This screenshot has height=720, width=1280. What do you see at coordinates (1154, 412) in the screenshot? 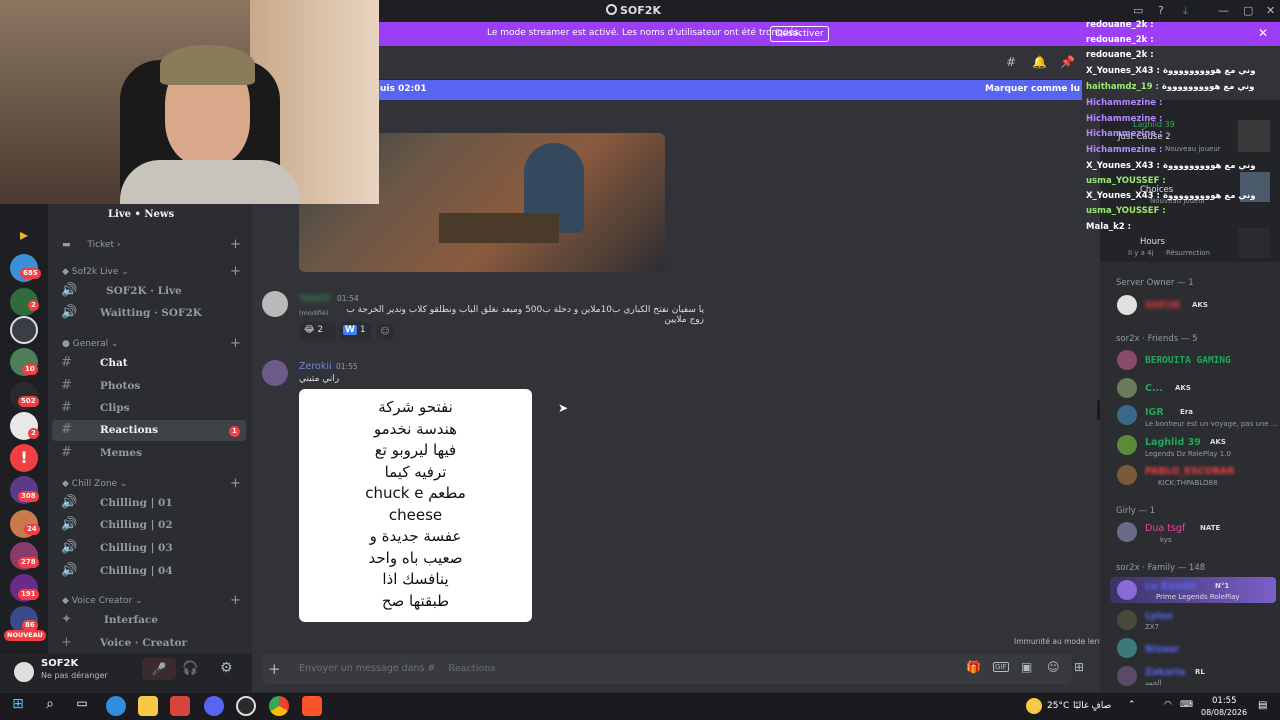
I see `member-name: IGR` at bounding box center [1154, 412].